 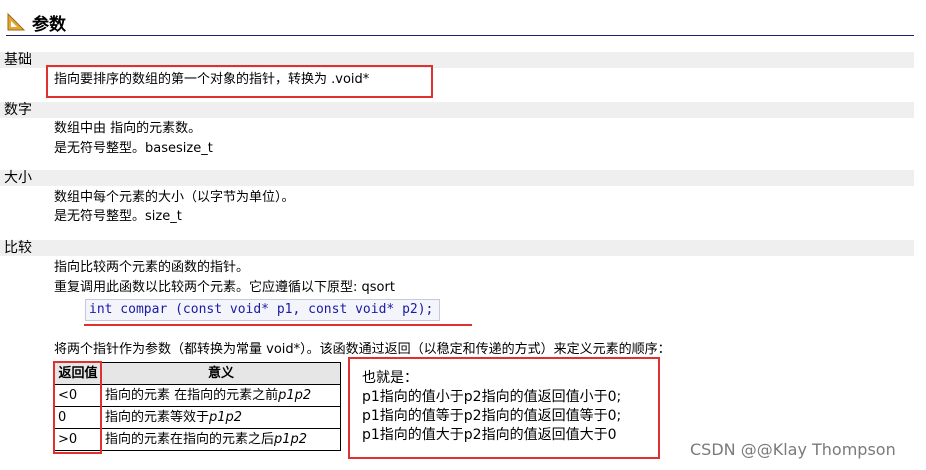 What do you see at coordinates (457, 248) in the screenshot?
I see `term-bar-compare` at bounding box center [457, 248].